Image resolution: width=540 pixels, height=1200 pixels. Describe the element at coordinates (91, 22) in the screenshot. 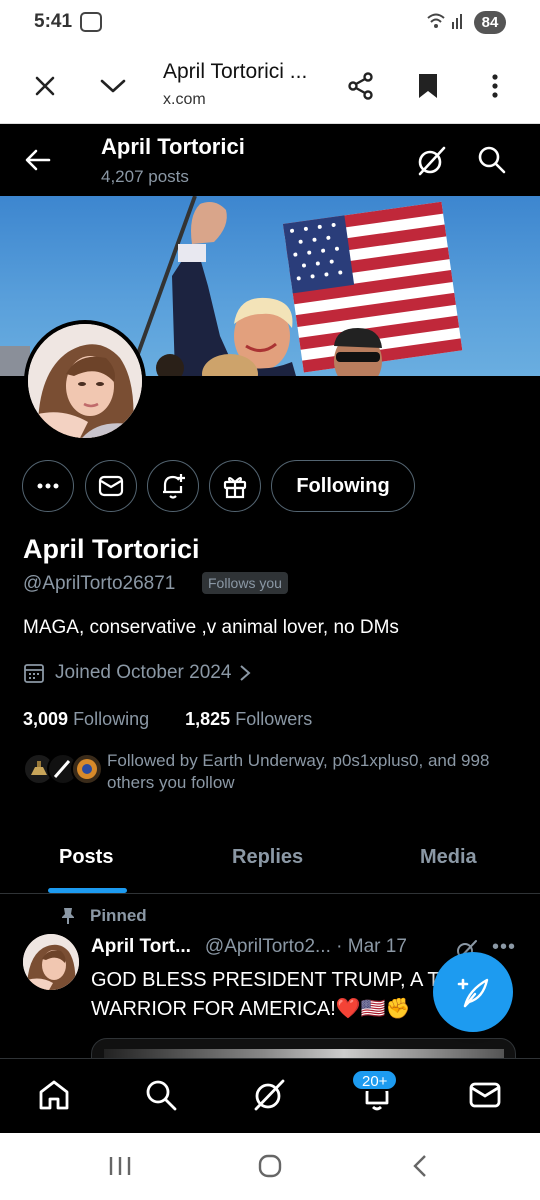

I see `screenshot-notification-icon` at that location.